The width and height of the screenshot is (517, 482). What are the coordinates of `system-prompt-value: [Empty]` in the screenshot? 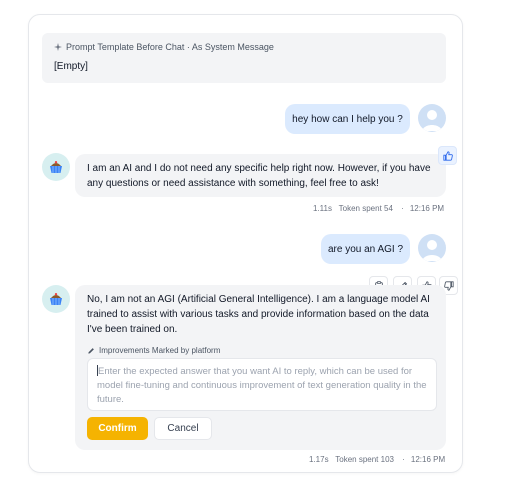 It's located at (71, 66).